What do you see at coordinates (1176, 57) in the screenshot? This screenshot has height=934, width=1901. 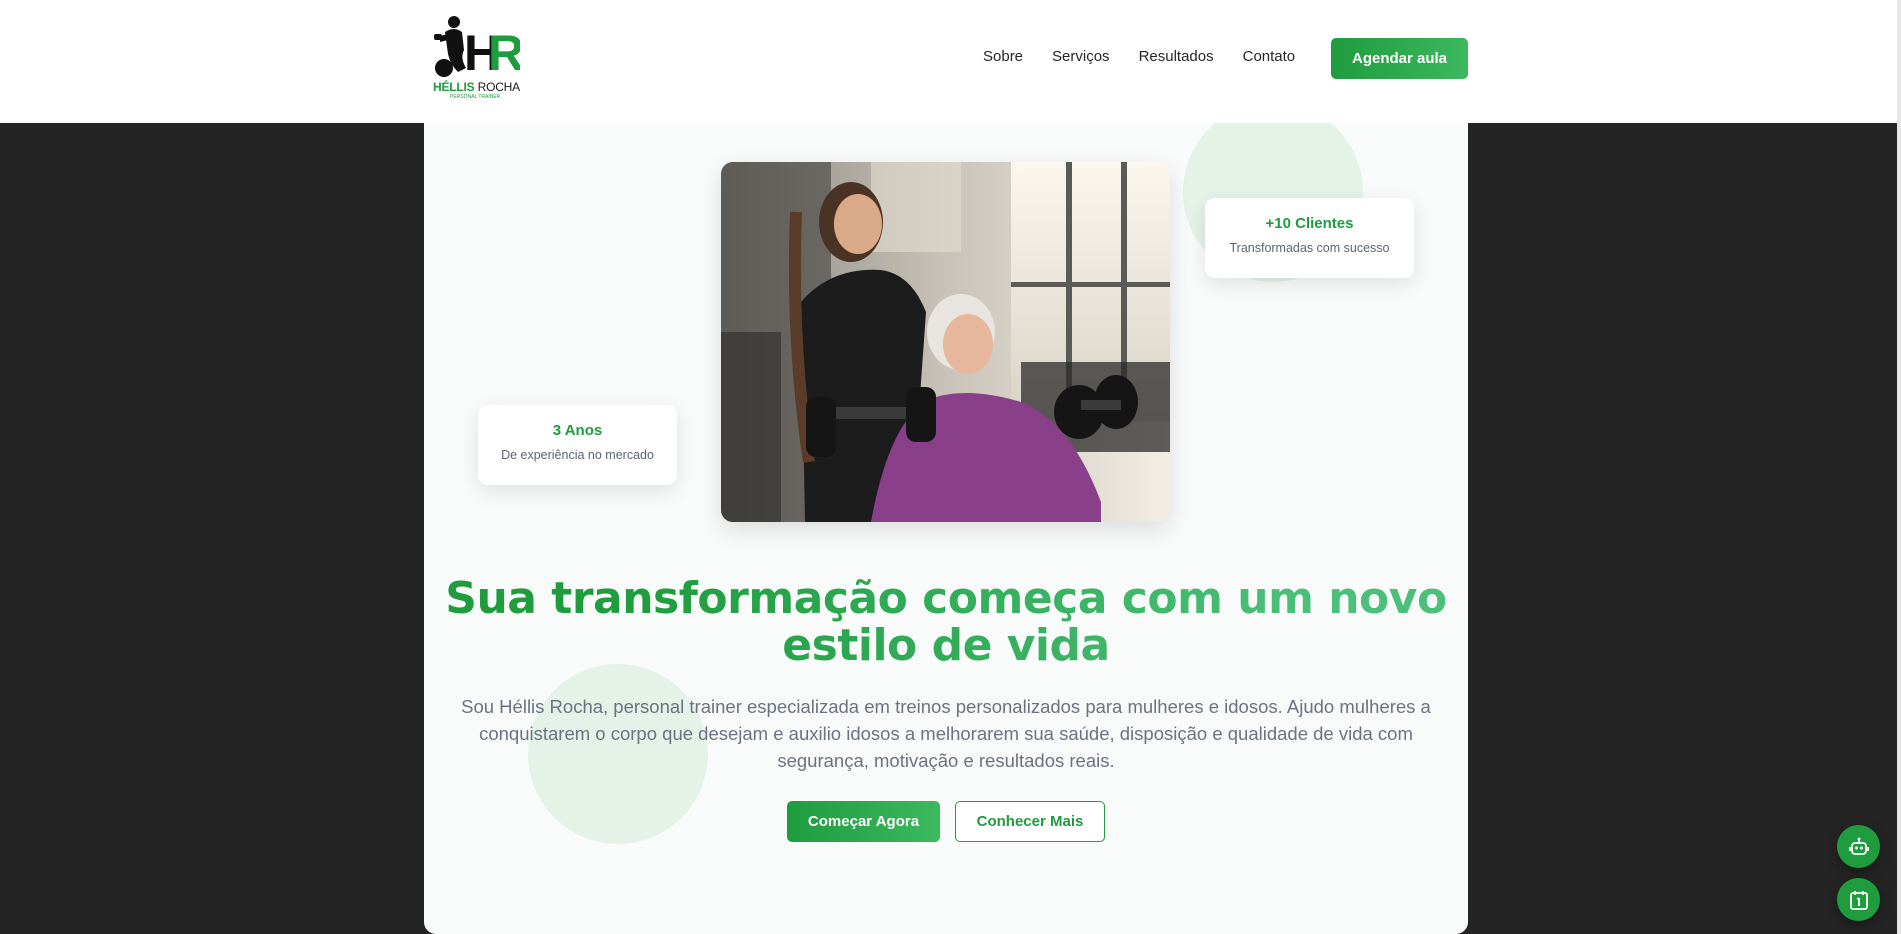 I see `nav-item-resultados: Resultados` at bounding box center [1176, 57].